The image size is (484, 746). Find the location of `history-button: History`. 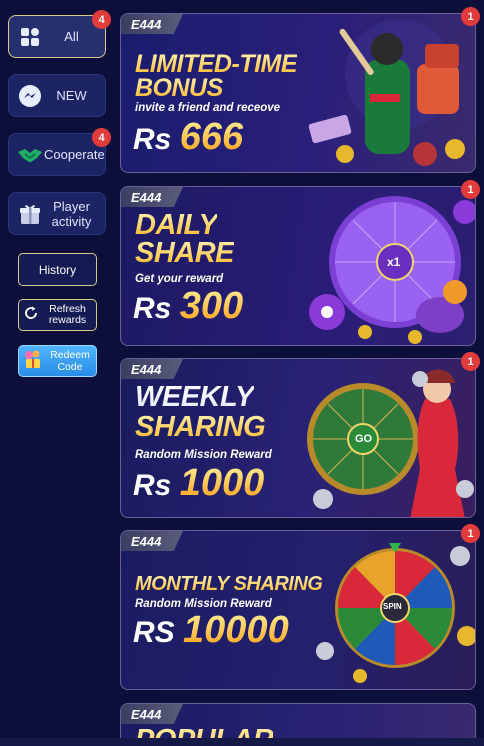

history-button: History is located at coordinates (57, 269).